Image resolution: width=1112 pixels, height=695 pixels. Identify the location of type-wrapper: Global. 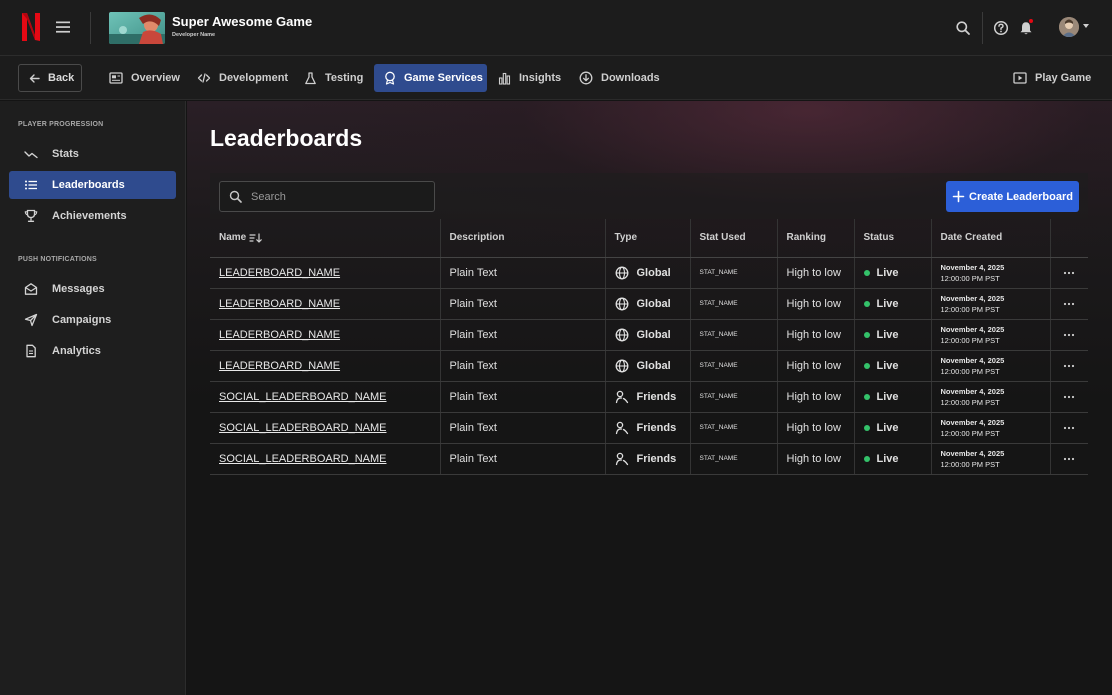
(652, 304).